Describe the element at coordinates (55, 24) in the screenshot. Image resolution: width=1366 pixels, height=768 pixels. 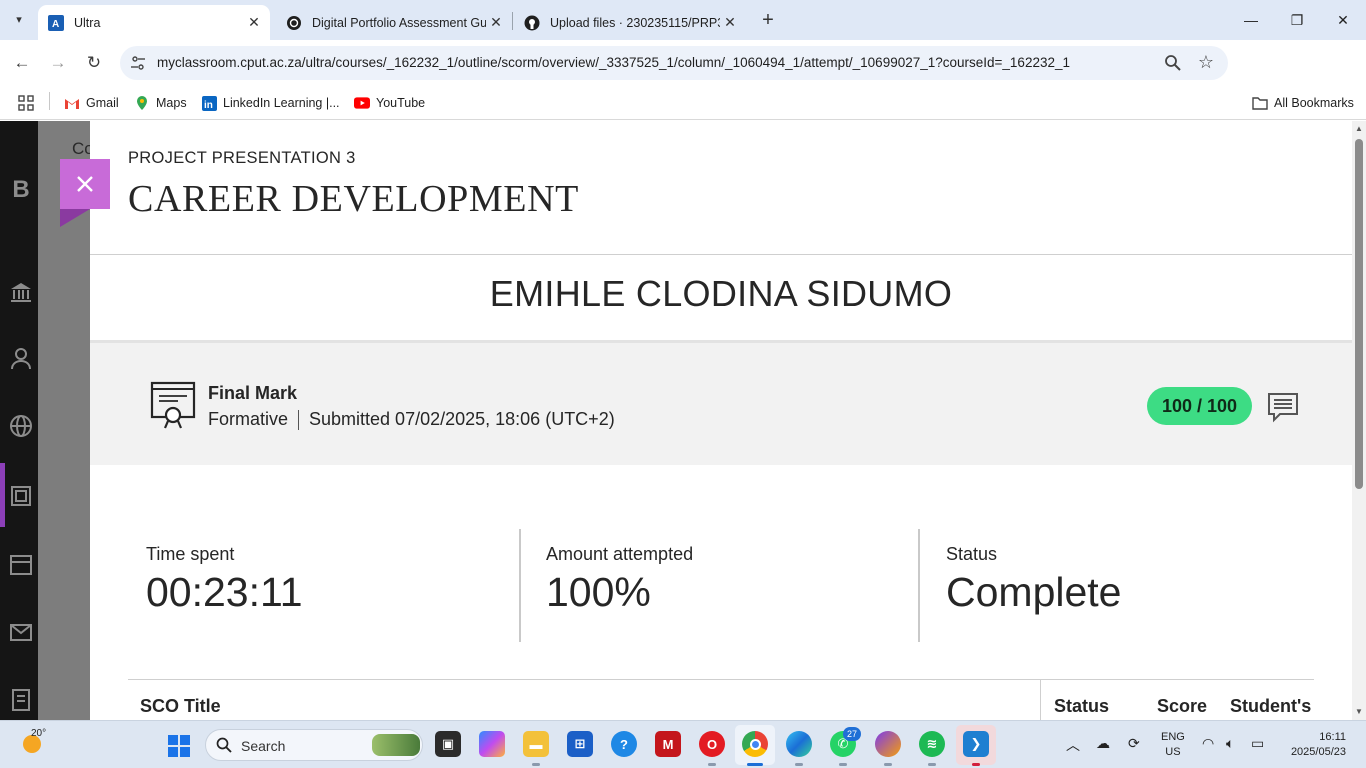
I see `svg-text: A` at that location.